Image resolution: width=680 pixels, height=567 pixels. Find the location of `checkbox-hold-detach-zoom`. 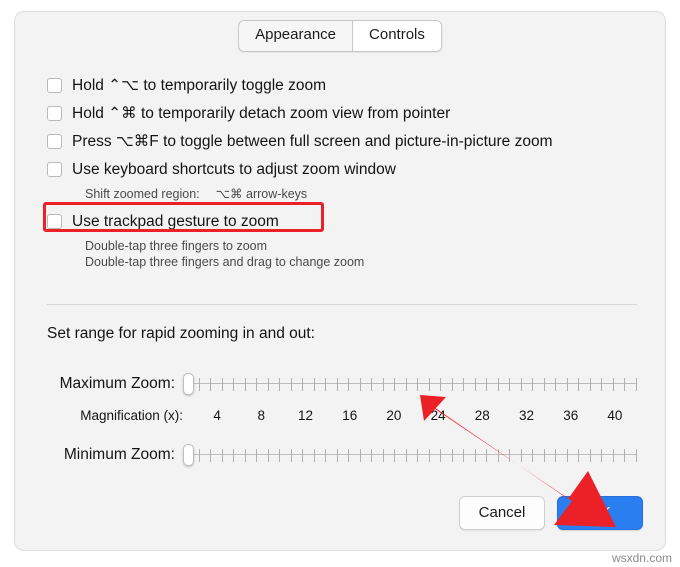

checkbox-hold-detach-zoom is located at coordinates (54, 113).